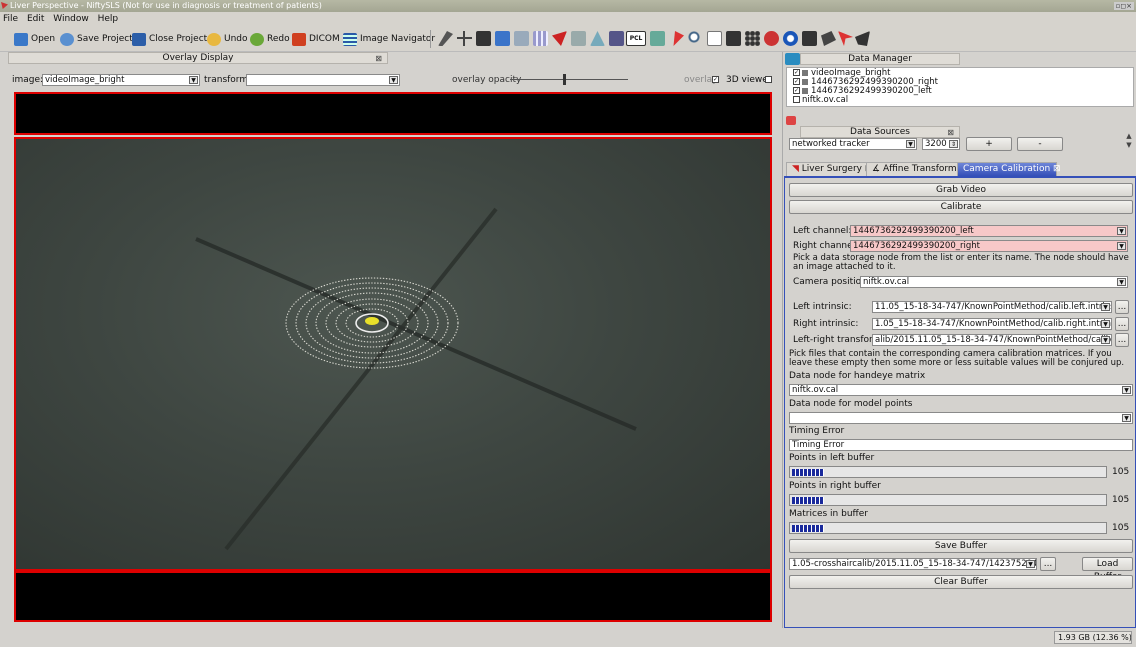  I want to click on organ-icon, so click(771, 38).